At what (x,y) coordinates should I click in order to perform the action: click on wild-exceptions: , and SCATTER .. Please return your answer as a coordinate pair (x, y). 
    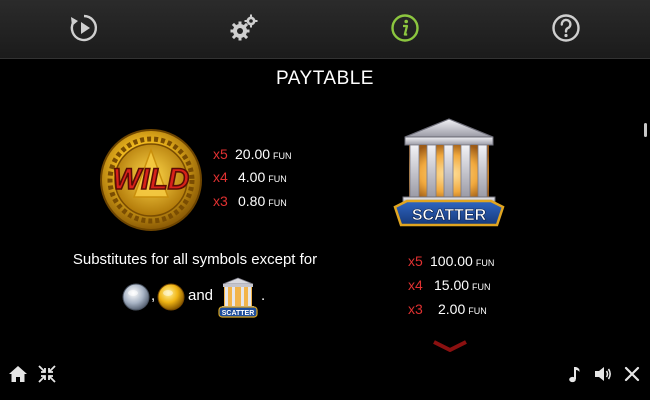
    Looking at the image, I should click on (200, 298).